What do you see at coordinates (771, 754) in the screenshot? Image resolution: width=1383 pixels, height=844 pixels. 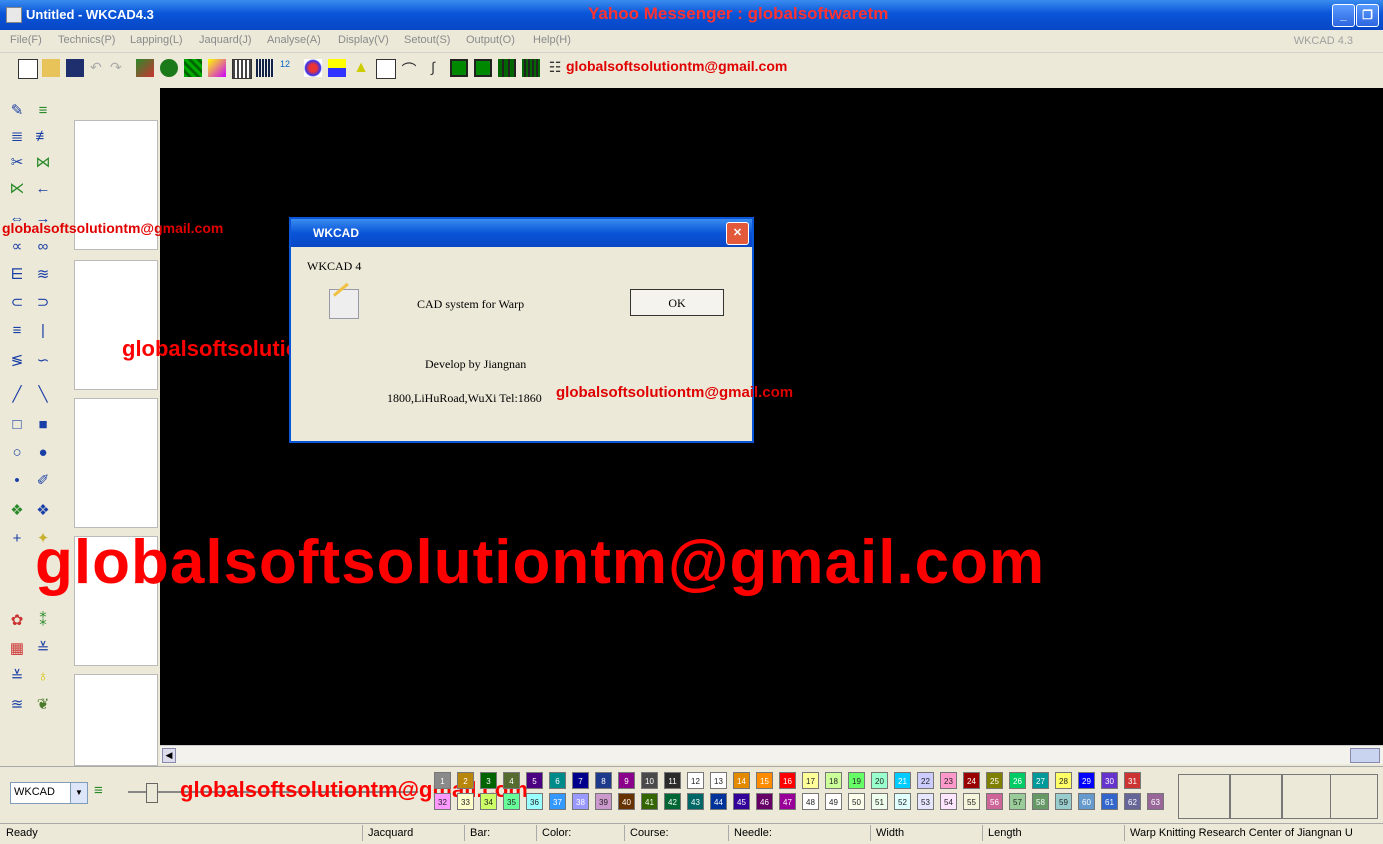 I see `horizontal-scrollbar: ◀` at bounding box center [771, 754].